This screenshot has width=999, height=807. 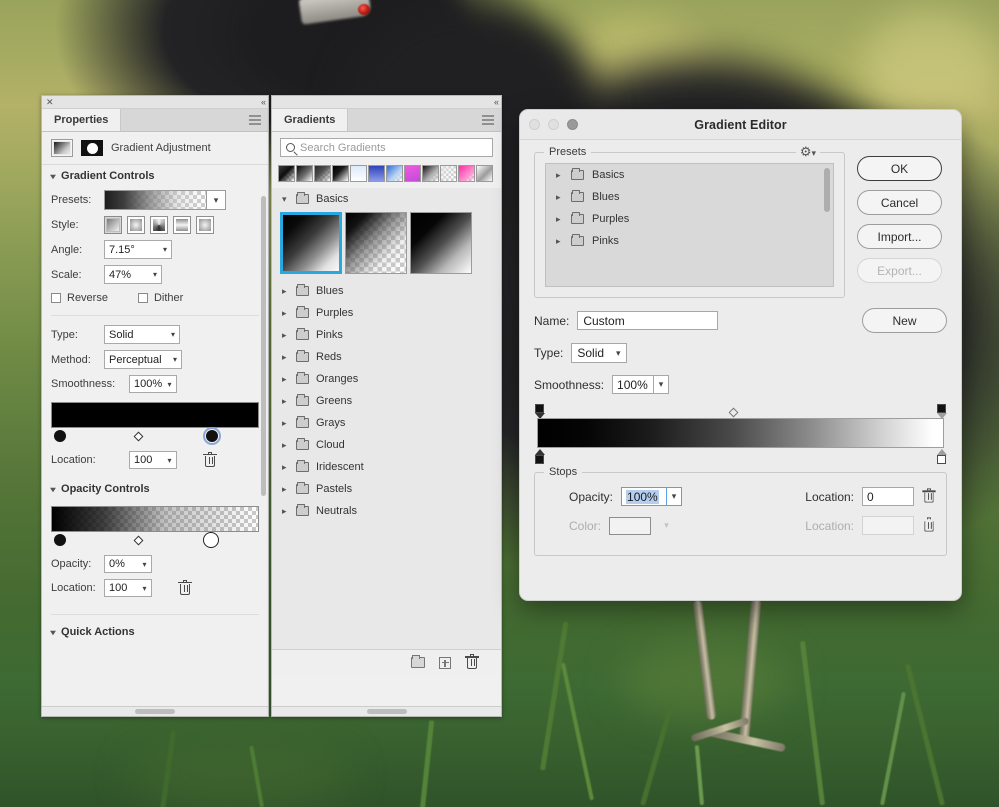 What do you see at coordinates (113, 225) in the screenshot?
I see `style-linear-button` at bounding box center [113, 225].